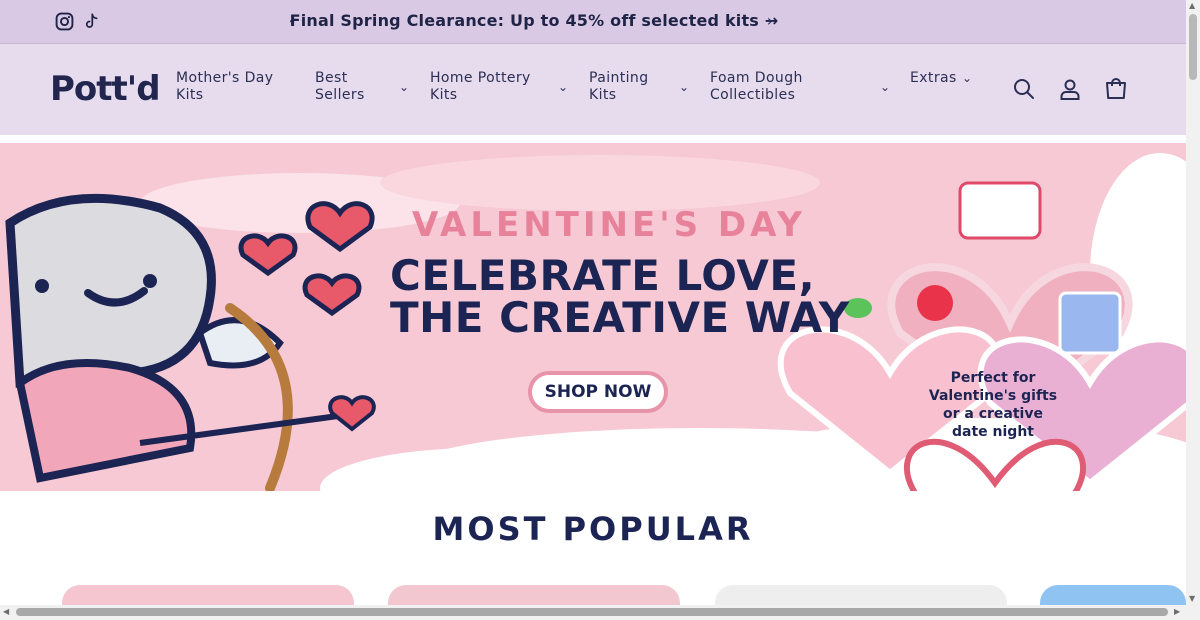 Image resolution: width=1200 pixels, height=620 pixels. What do you see at coordinates (1024, 89) in the screenshot?
I see `search-icon` at bounding box center [1024, 89].